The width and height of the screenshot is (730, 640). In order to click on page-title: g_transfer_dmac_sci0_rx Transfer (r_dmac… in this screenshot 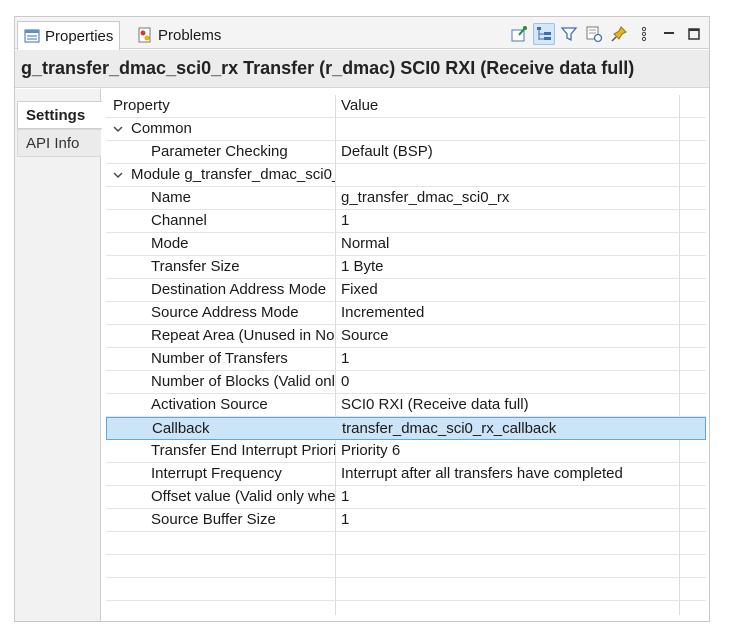, I will do `click(362, 69)`.